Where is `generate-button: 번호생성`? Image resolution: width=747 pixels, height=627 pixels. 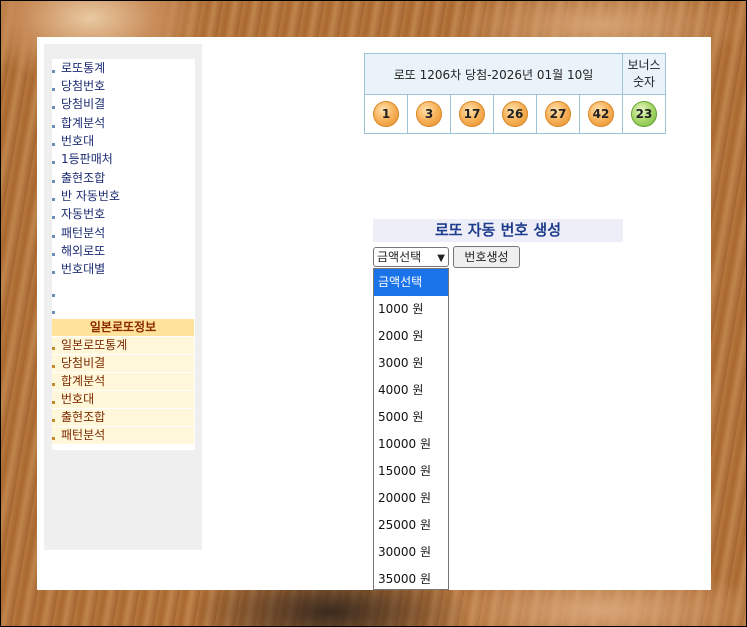
generate-button: 번호생성 is located at coordinates (486, 257).